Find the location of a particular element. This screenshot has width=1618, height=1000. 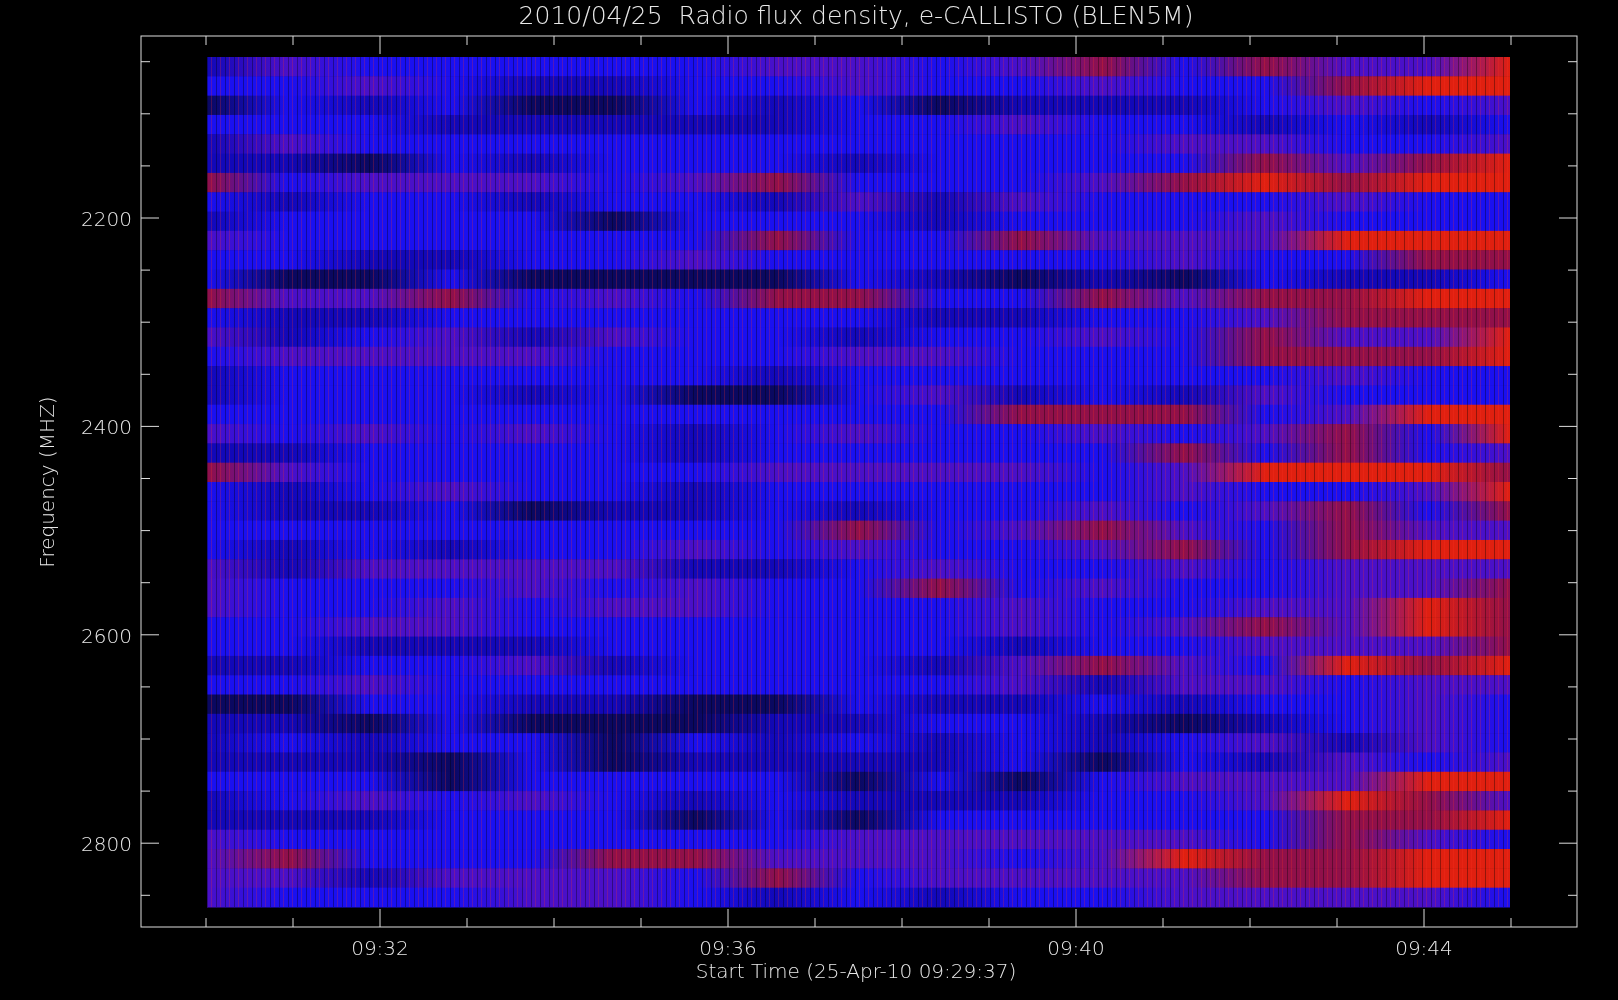

x-tick-label: 09:32 is located at coordinates (380, 948).